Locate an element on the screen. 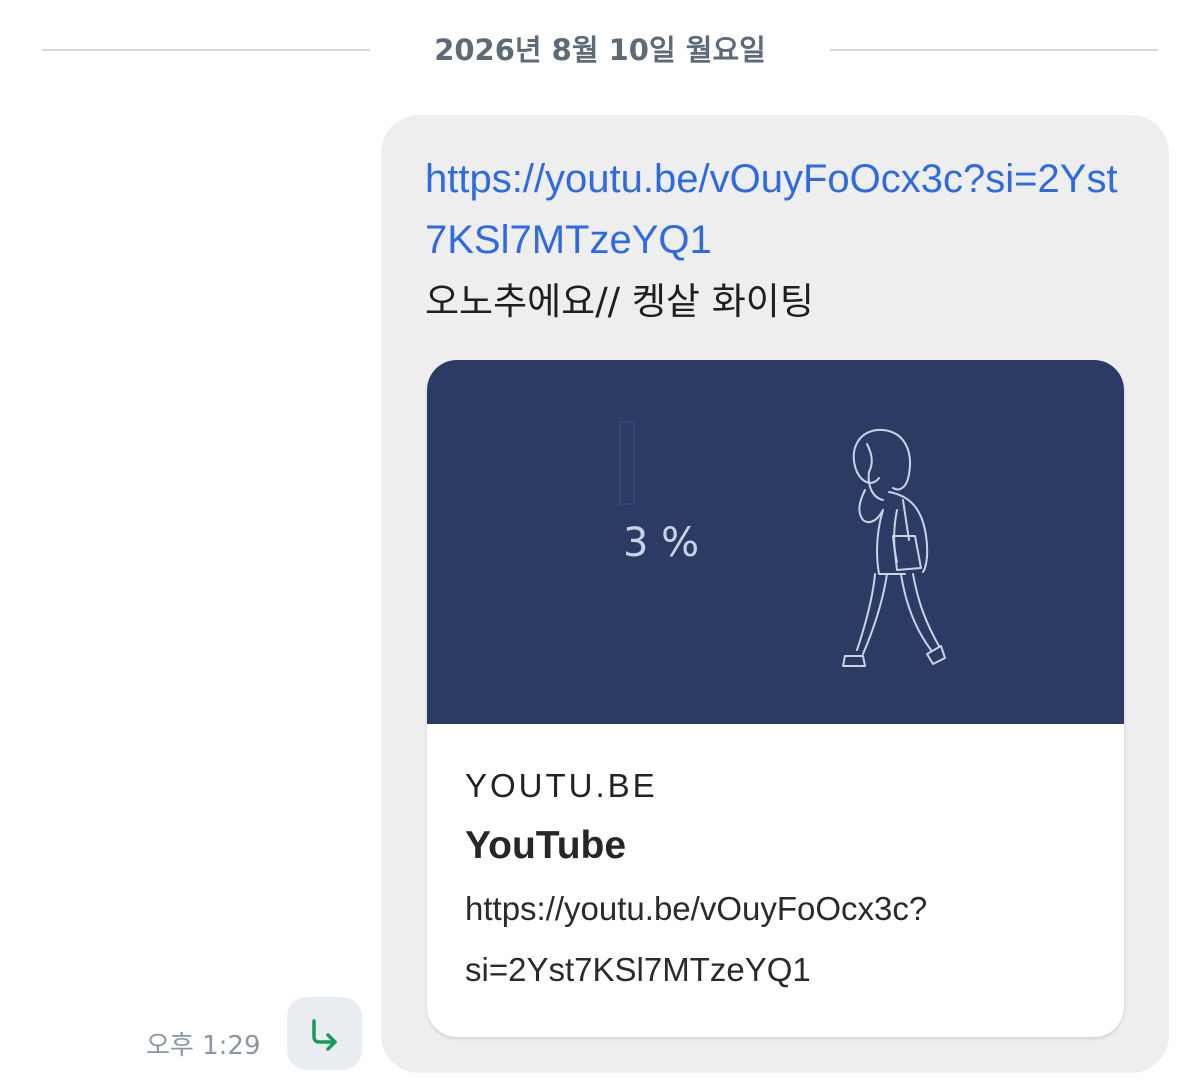 Image resolution: width=1200 pixels, height=1079 pixels. thumbnail-percent-text: 3 % is located at coordinates (661, 543).